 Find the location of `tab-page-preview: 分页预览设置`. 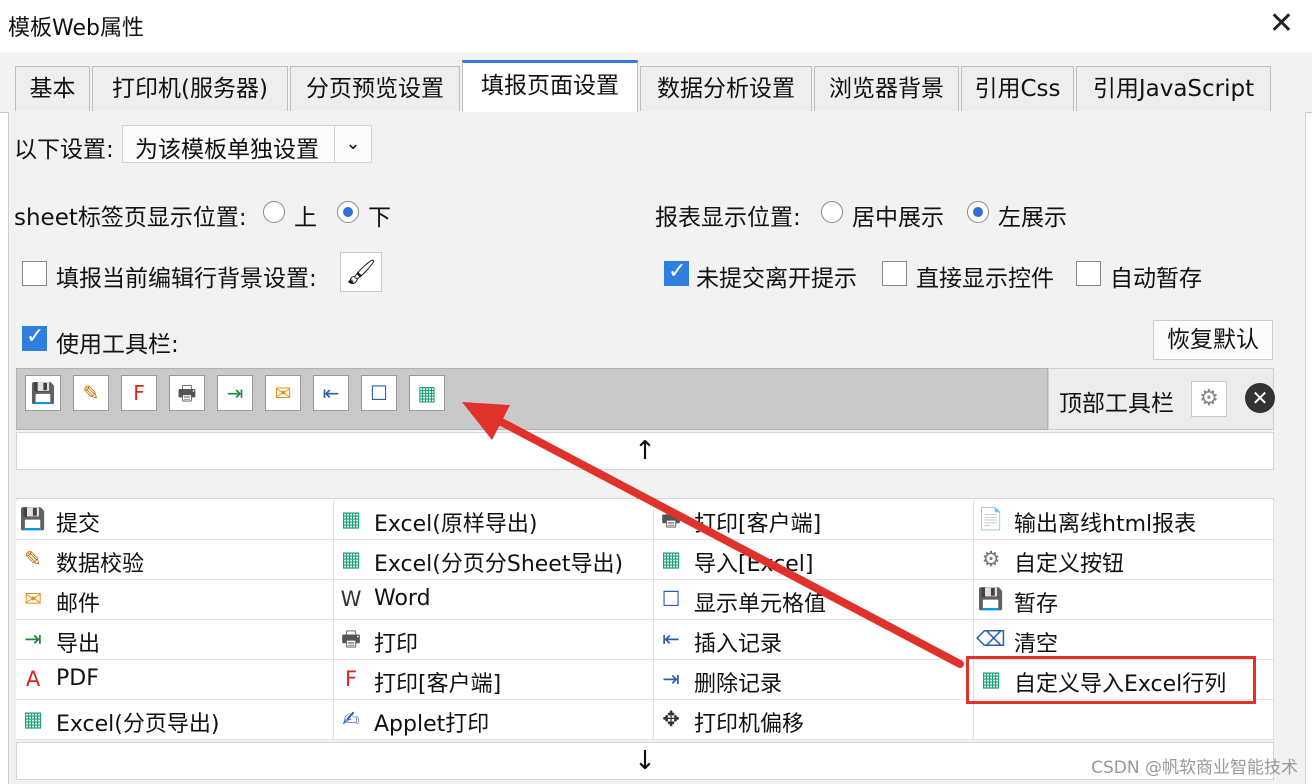

tab-page-preview: 分页预览设置 is located at coordinates (375, 88).